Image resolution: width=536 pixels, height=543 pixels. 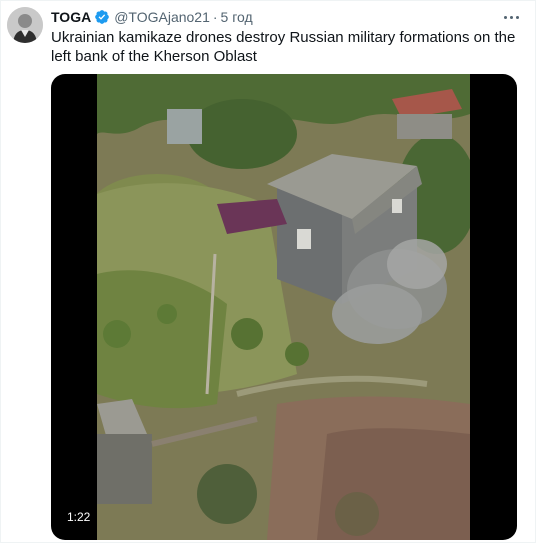 What do you see at coordinates (102, 17) in the screenshot?
I see `verified-badge-icon` at bounding box center [102, 17].